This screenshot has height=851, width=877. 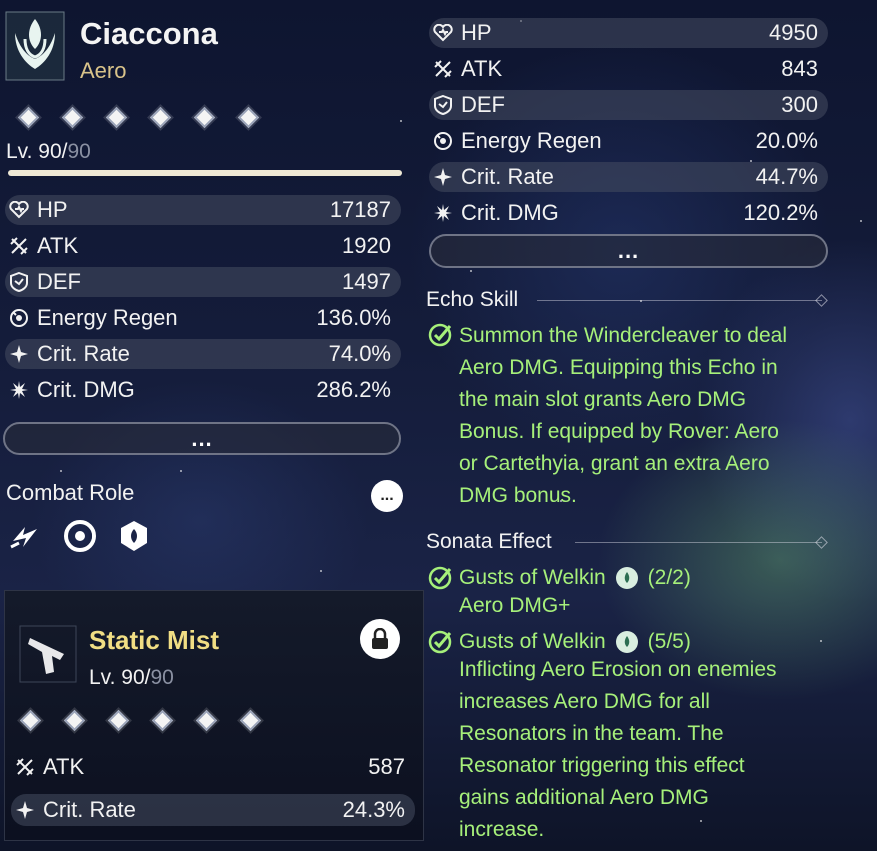 What do you see at coordinates (618, 669) in the screenshot?
I see `sonata-effect-line: Inflicting Aero Erosion on enemies` at bounding box center [618, 669].